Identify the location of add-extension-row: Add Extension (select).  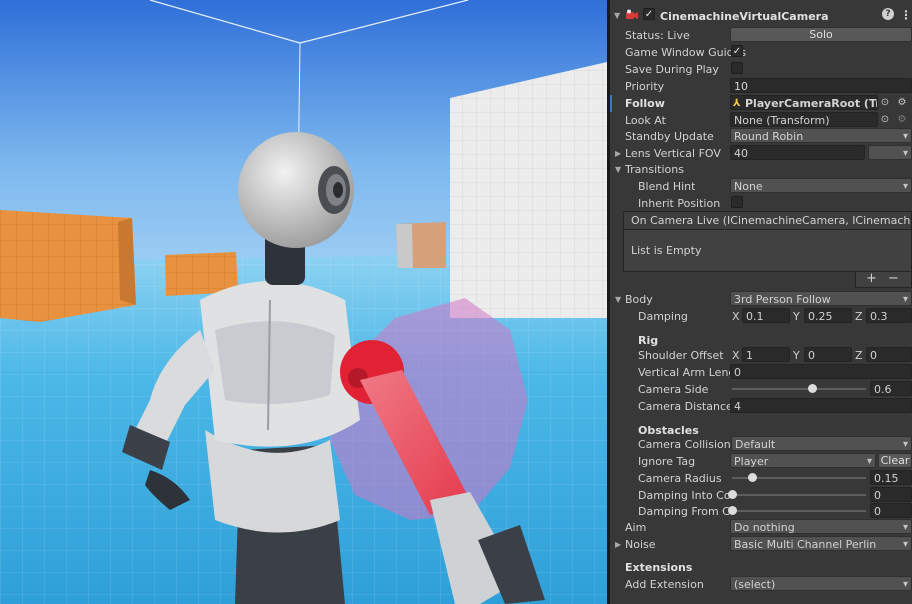
(761, 584).